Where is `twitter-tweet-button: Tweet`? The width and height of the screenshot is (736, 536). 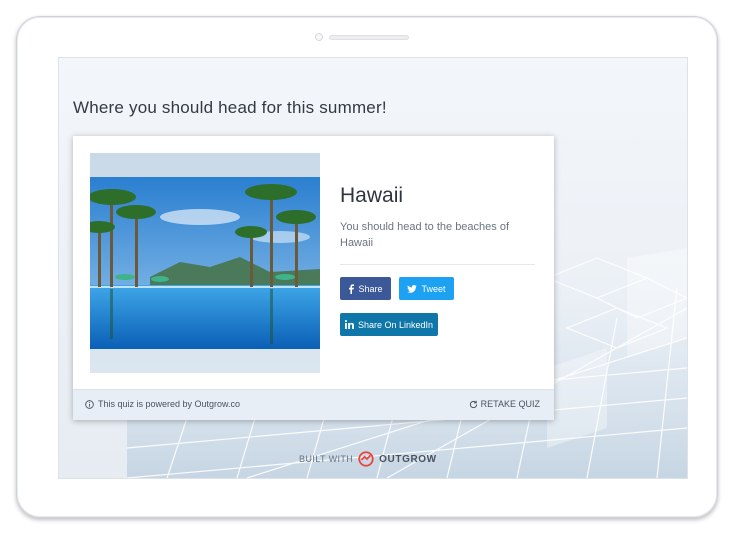
twitter-tweet-button: Tweet is located at coordinates (426, 288).